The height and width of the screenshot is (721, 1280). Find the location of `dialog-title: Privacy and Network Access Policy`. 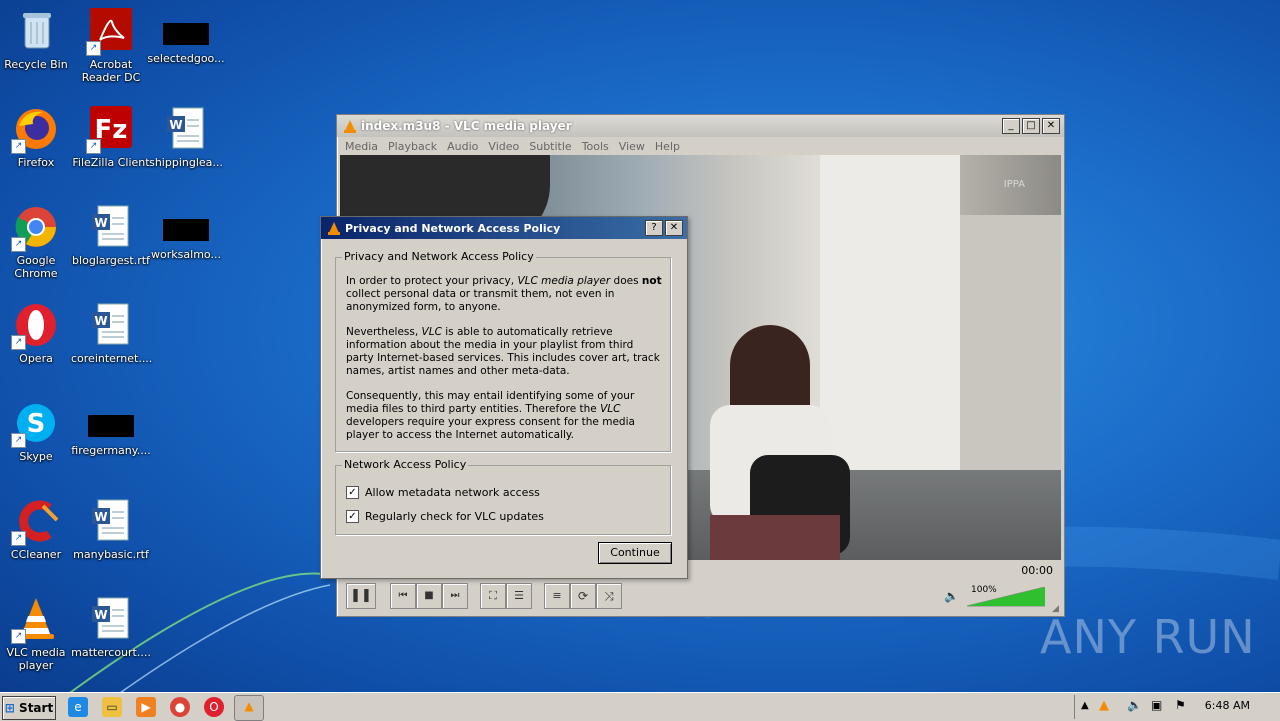

dialog-title: Privacy and Network Access Policy is located at coordinates (453, 228).